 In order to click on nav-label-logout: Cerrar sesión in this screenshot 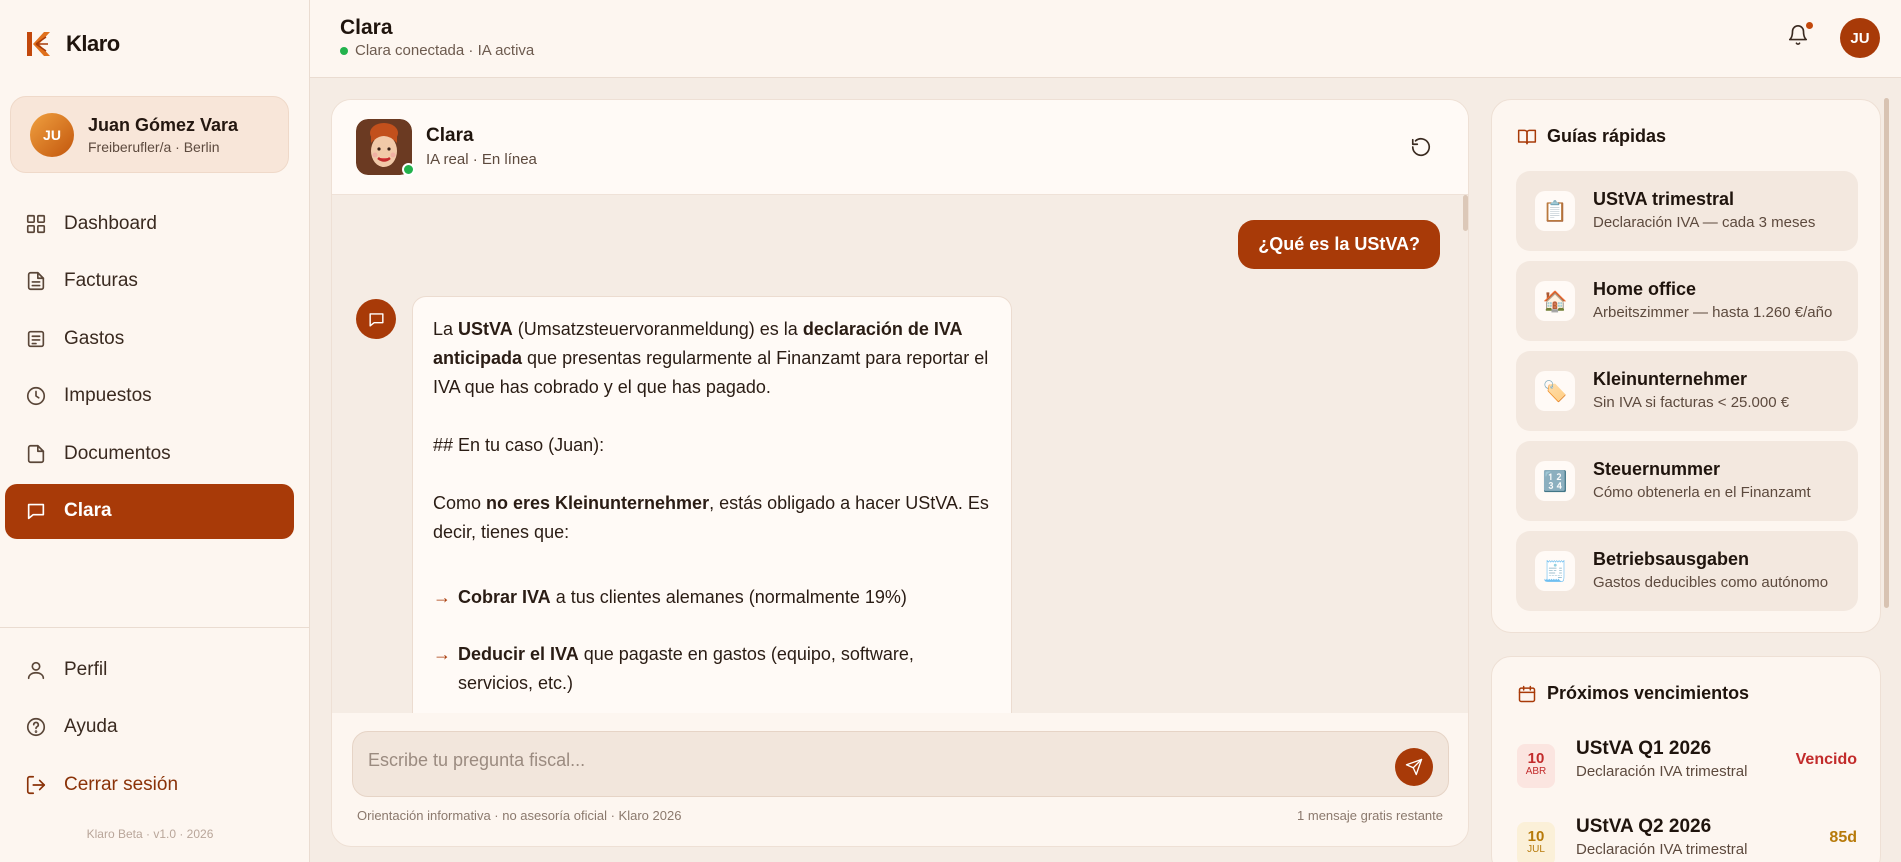, I will do `click(121, 784)`.